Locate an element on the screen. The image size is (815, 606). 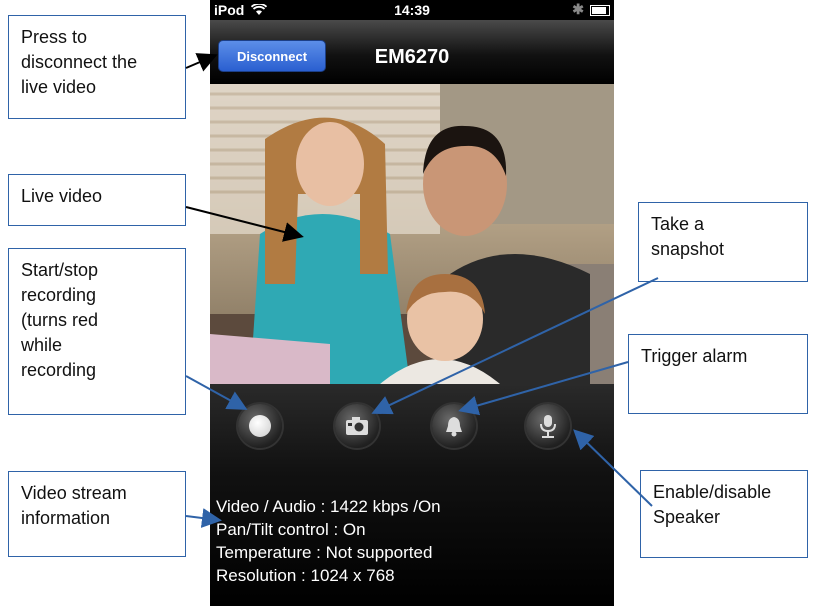
alarm-button is located at coordinates (454, 426).